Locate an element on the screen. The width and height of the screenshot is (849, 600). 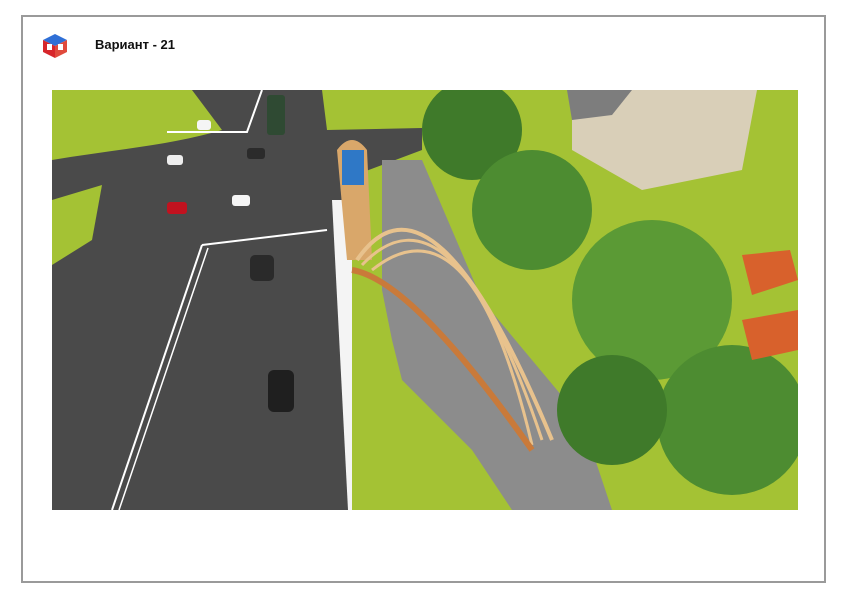
cube-logo-icon is located at coordinates (55, 46).